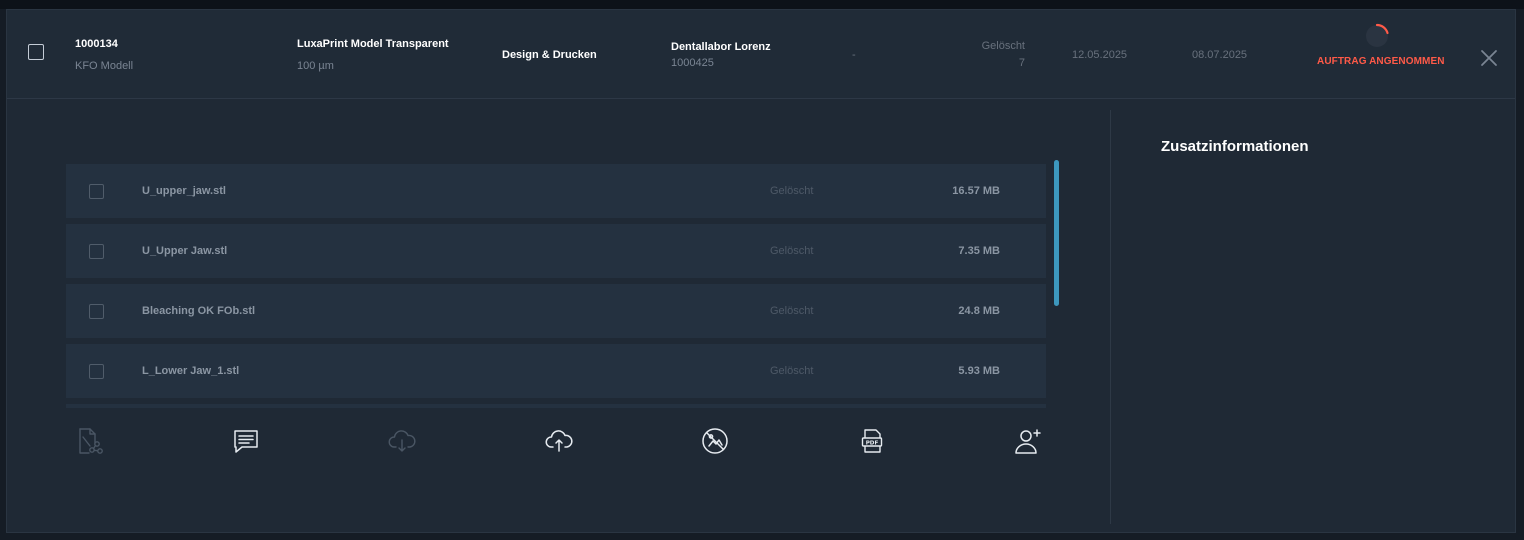 The height and width of the screenshot is (540, 1524). Describe the element at coordinates (1220, 55) in the screenshot. I see `date-due: 08.07.2025` at that location.